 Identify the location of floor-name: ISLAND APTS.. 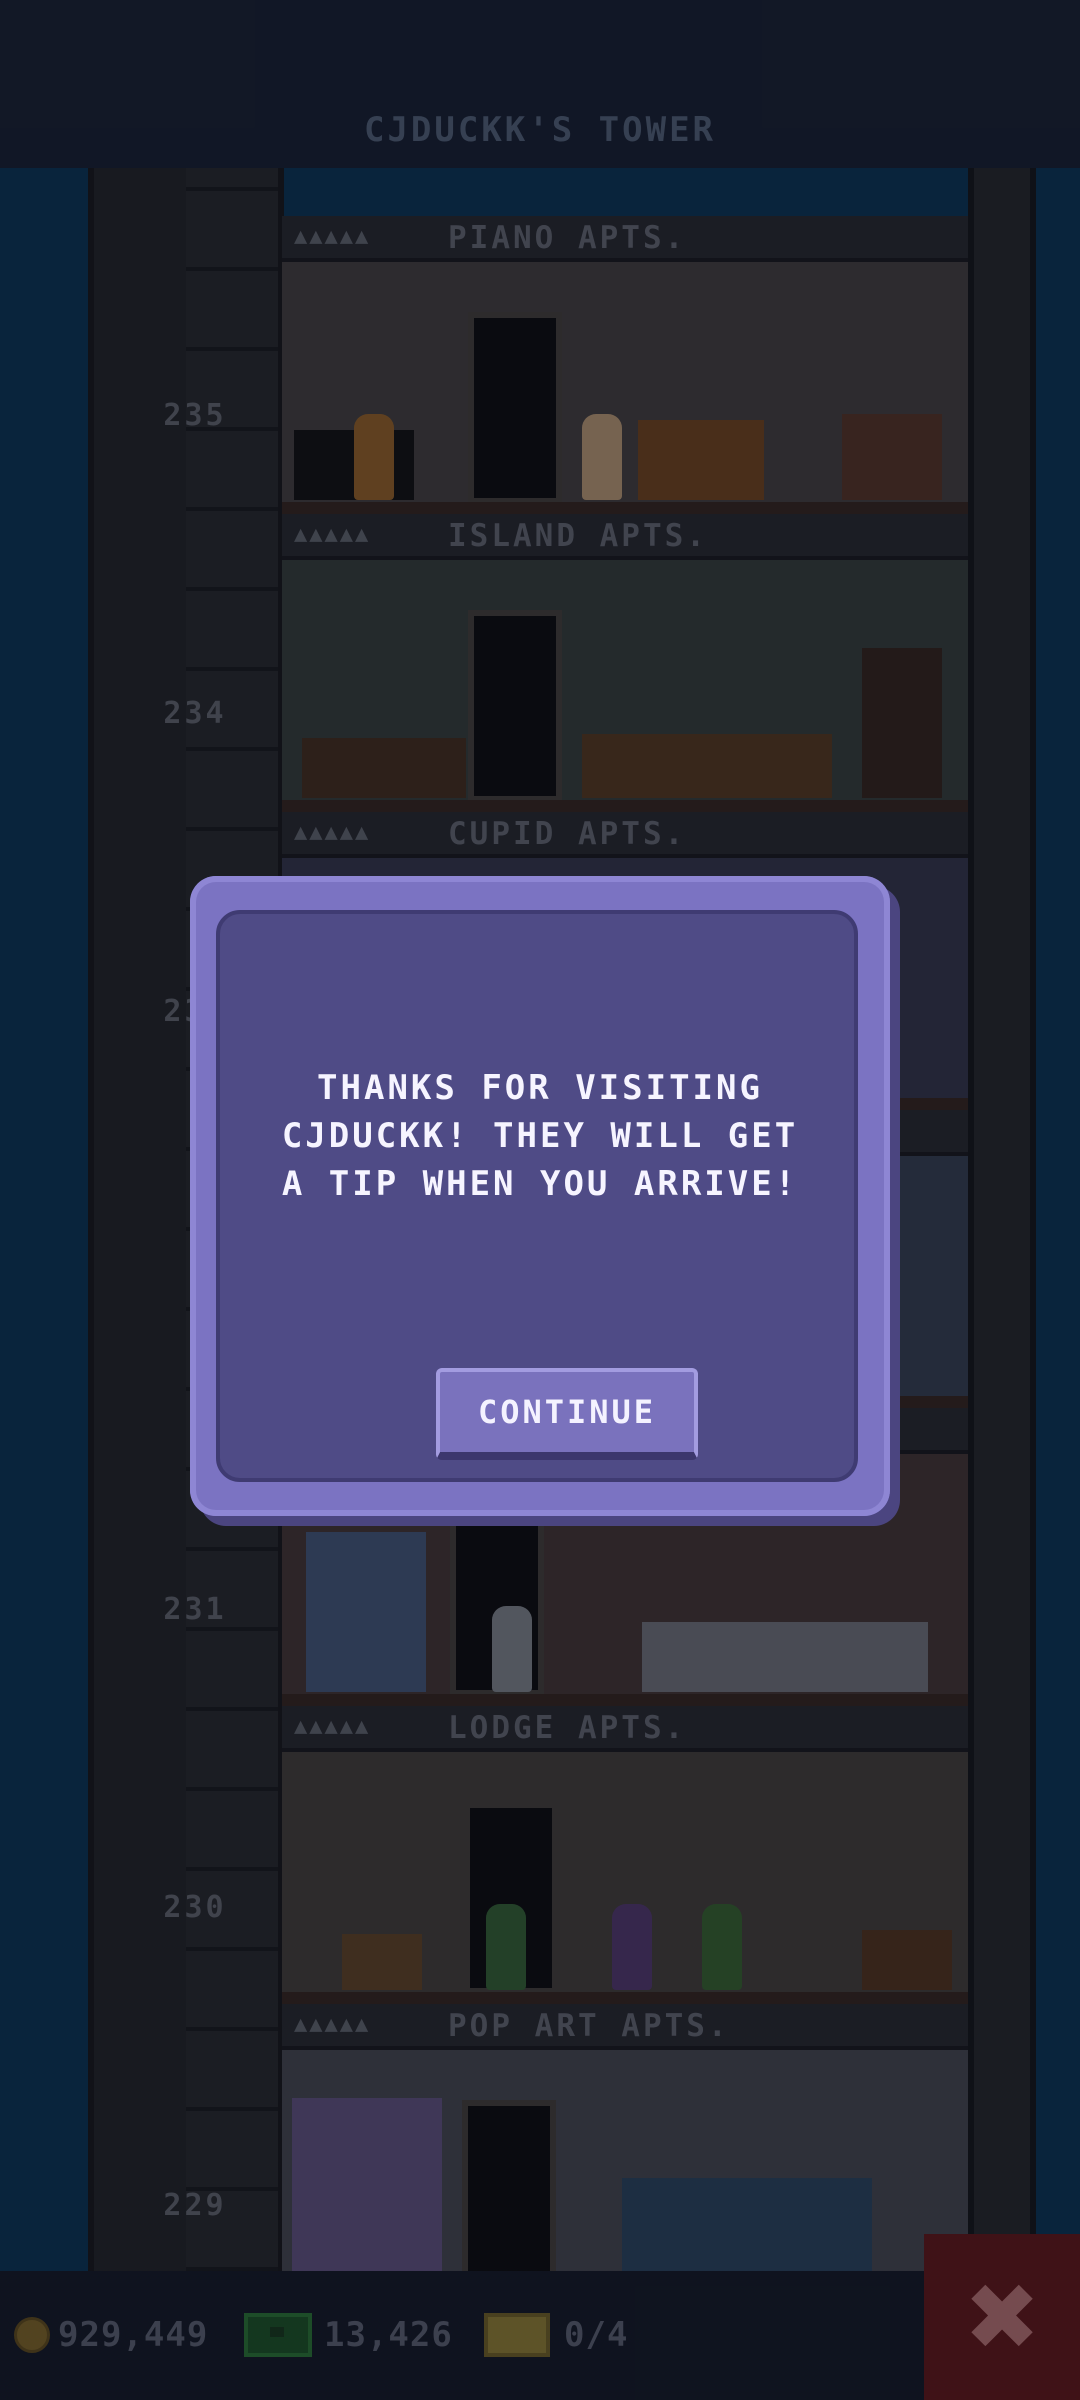
(578, 536).